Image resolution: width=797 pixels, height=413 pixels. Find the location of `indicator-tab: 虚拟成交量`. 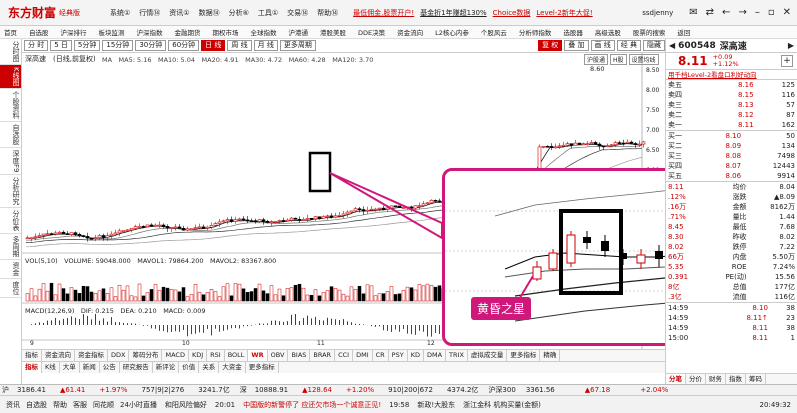

indicator-tab: 虚拟成交量 is located at coordinates (488, 355).